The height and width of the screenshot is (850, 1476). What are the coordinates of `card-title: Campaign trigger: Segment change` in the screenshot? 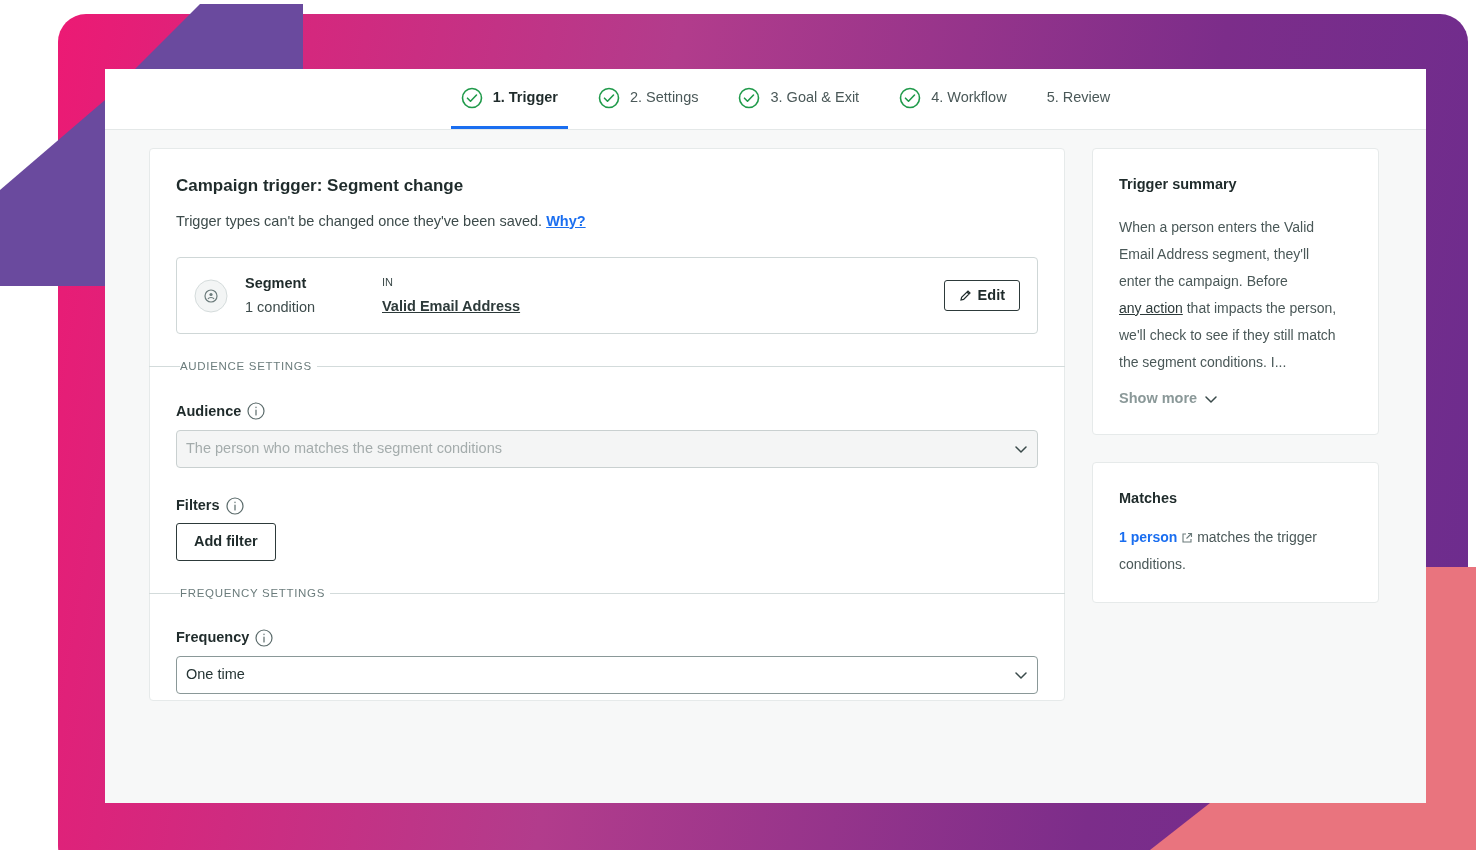 It's located at (320, 186).